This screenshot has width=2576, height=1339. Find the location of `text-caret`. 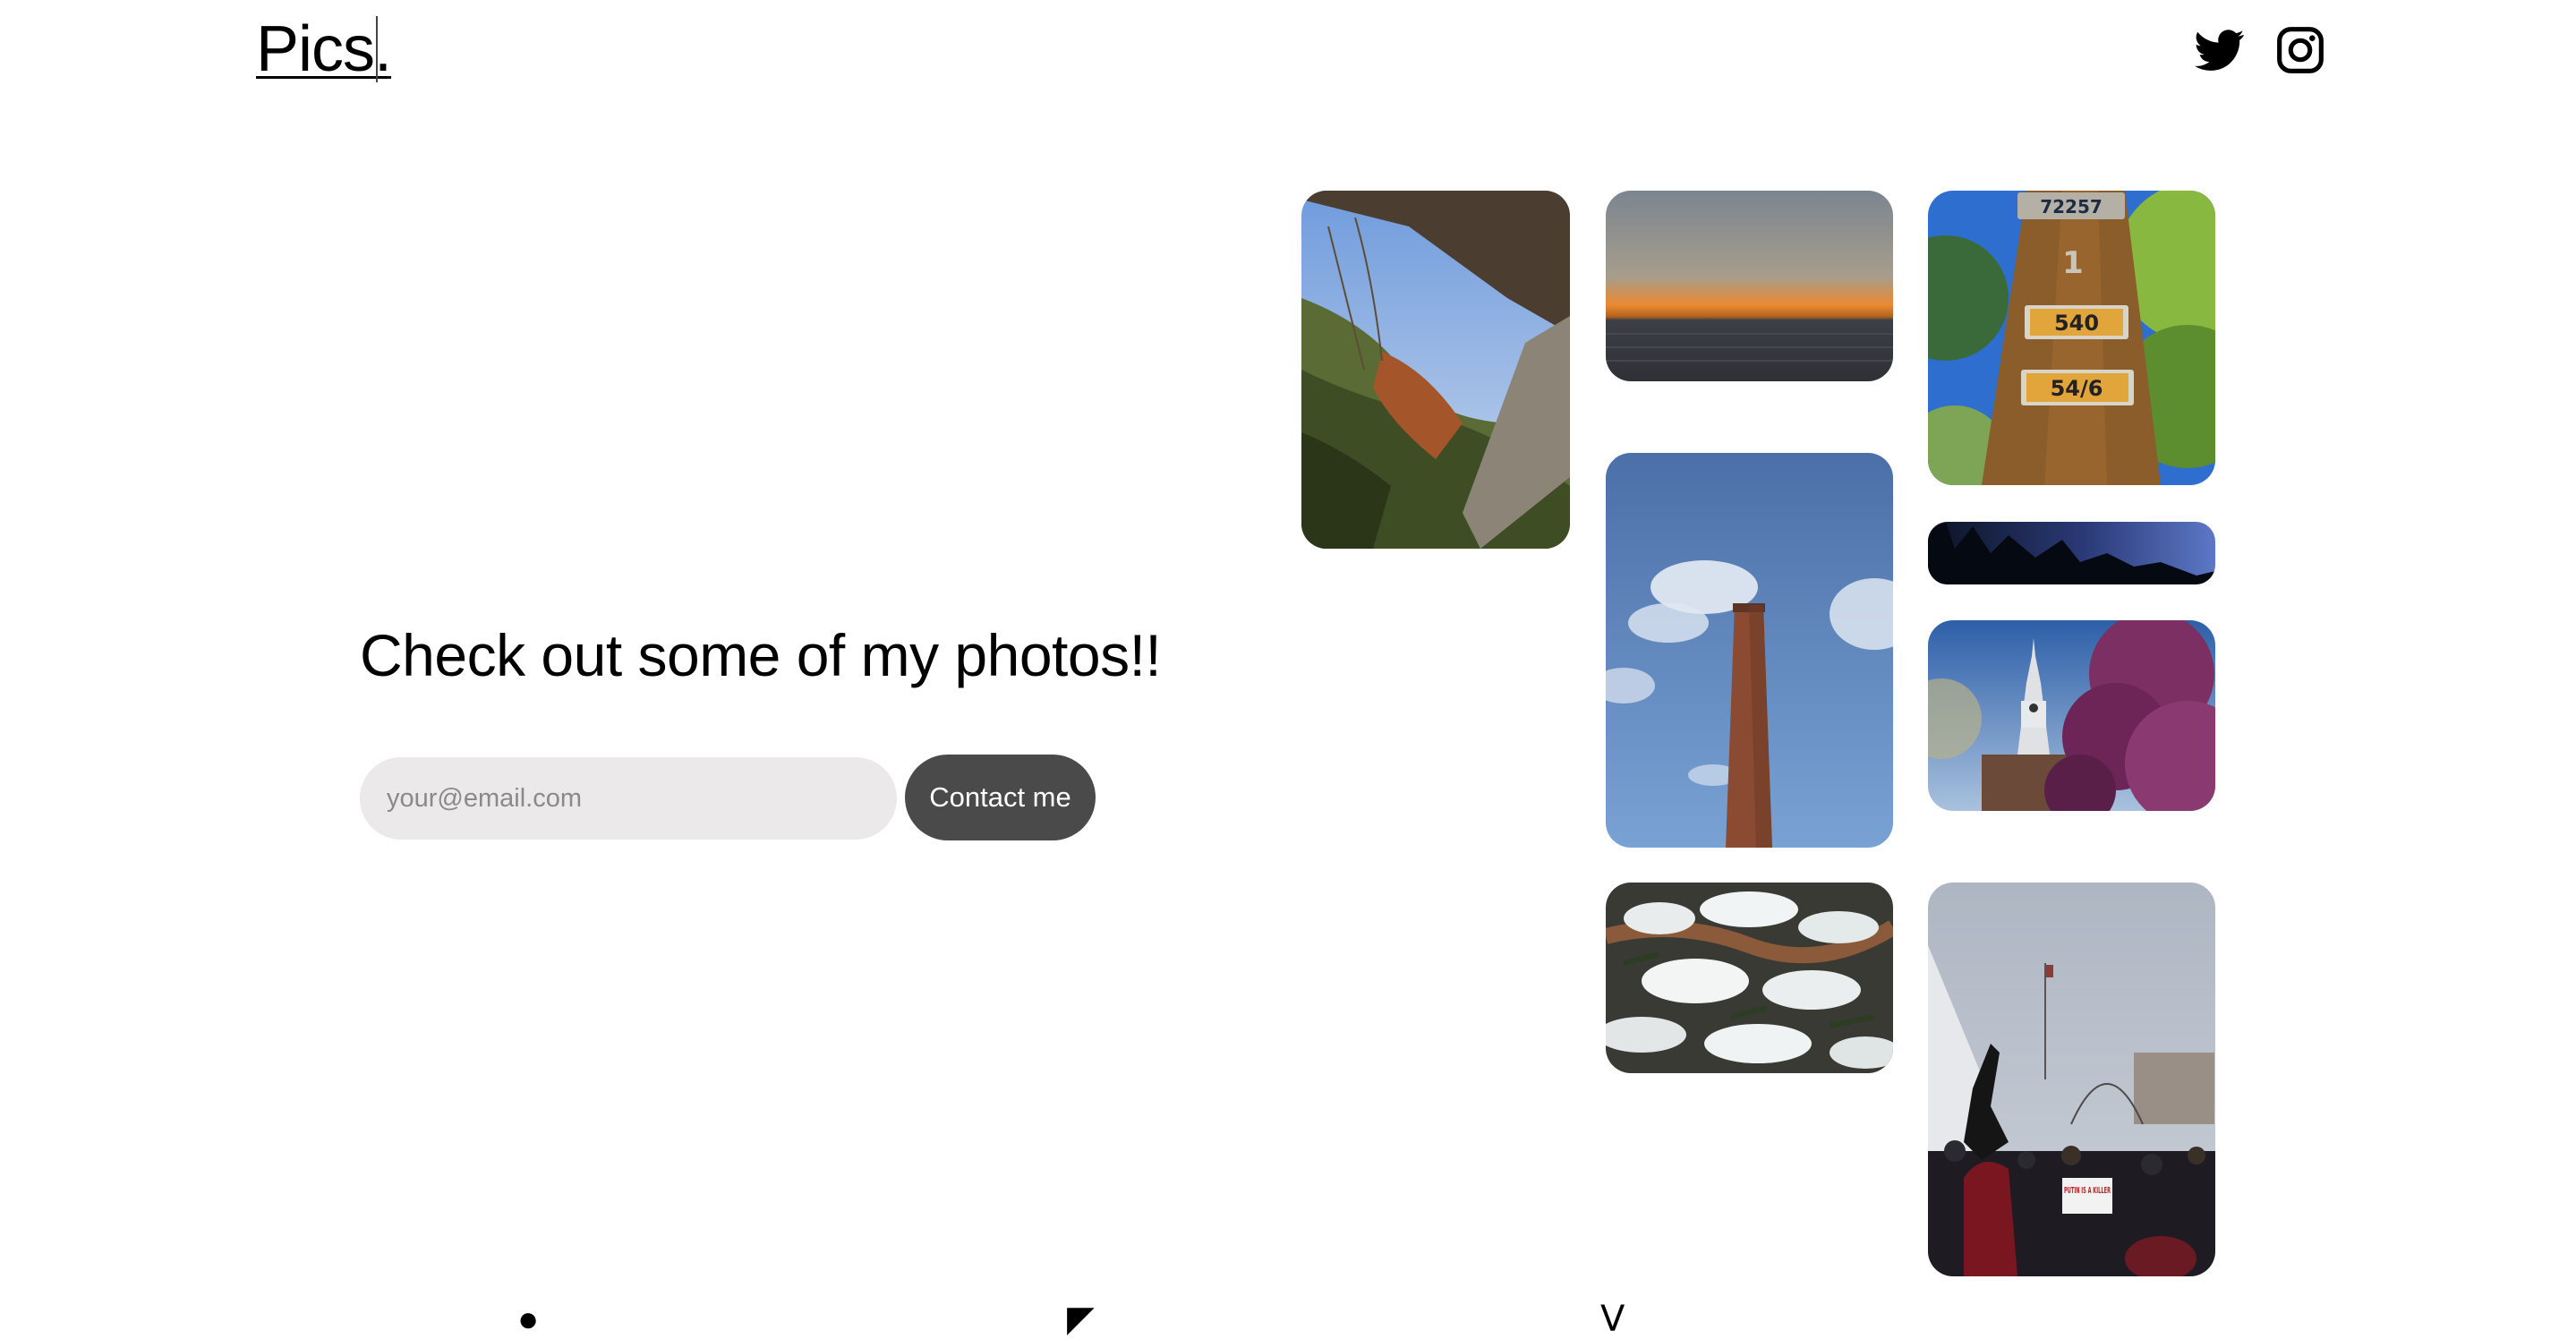

text-caret is located at coordinates (377, 49).